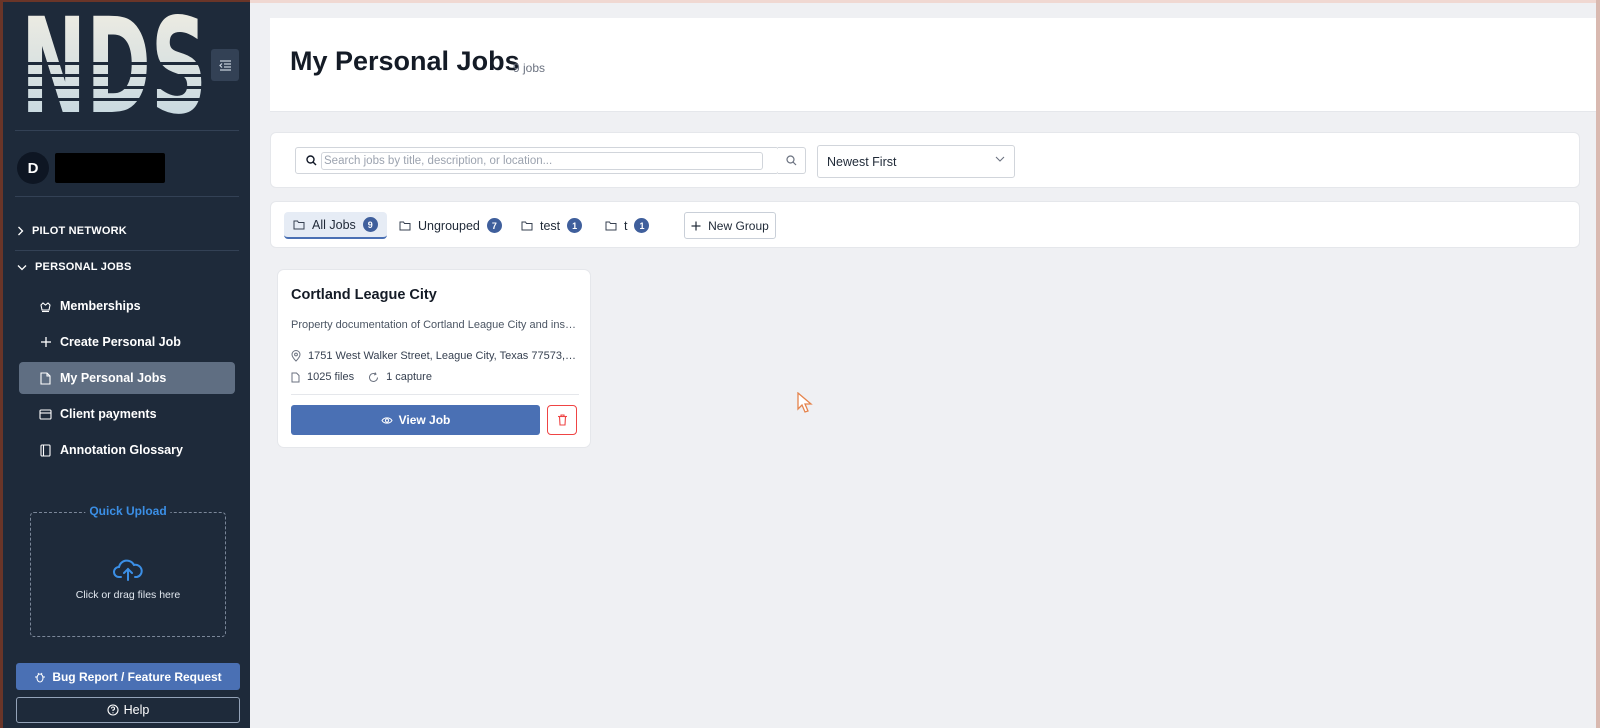 The image size is (1600, 728). I want to click on view-job-button: View Job, so click(415, 420).